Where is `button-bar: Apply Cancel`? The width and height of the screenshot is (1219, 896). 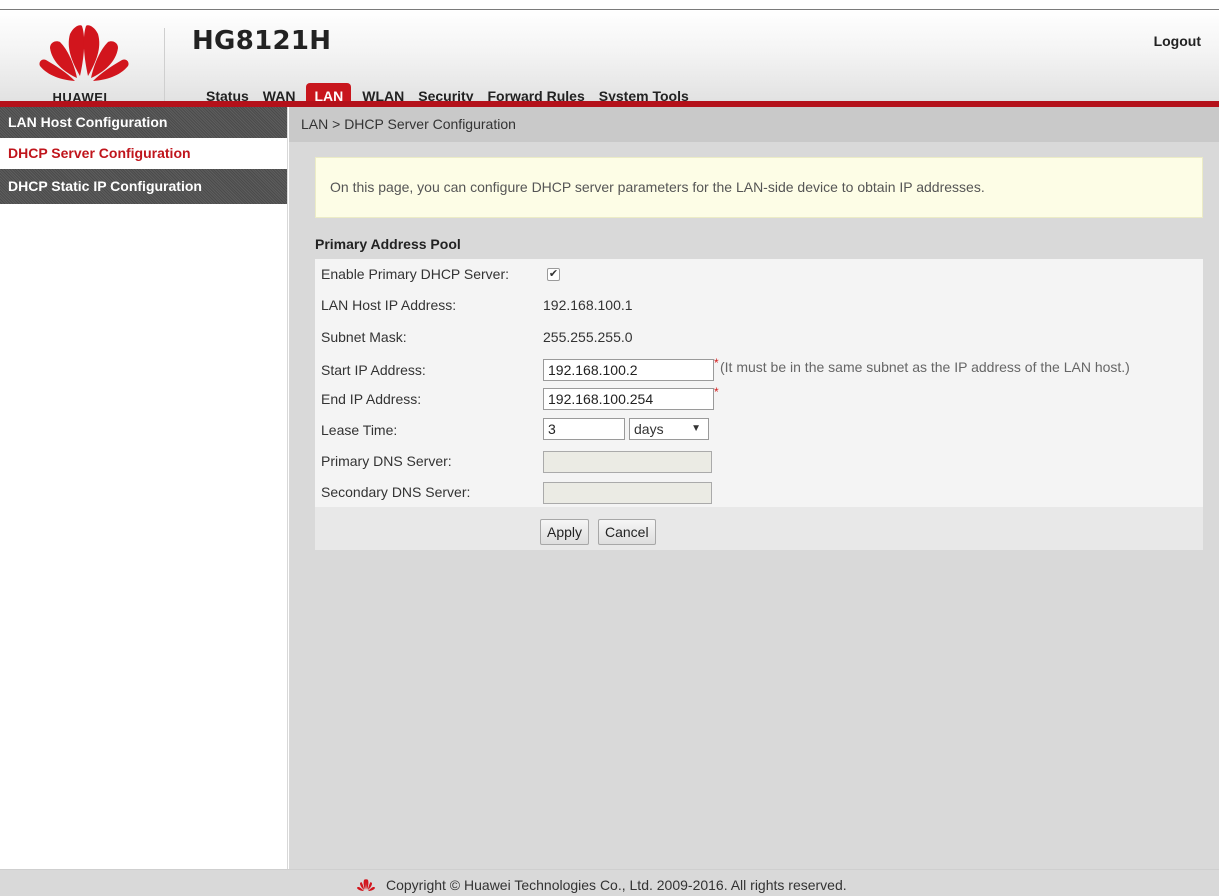
button-bar: Apply Cancel is located at coordinates (759, 528).